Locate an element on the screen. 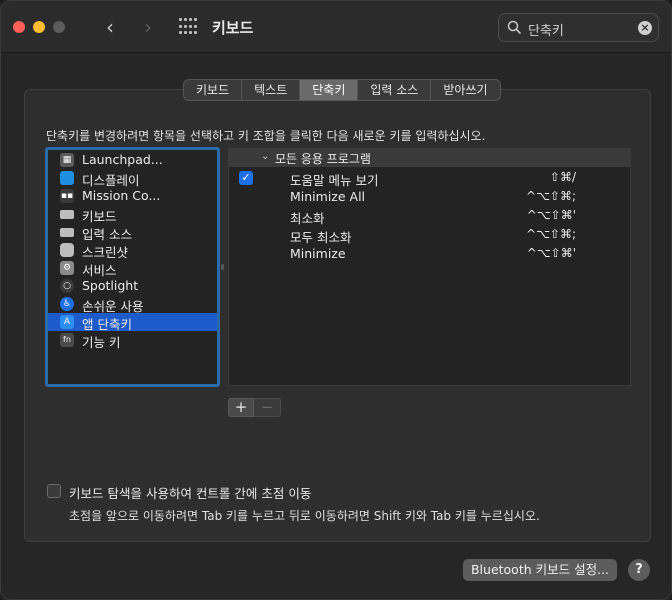  shortcut-row: Minimize ^⌥⇧⌘' is located at coordinates (429, 253).